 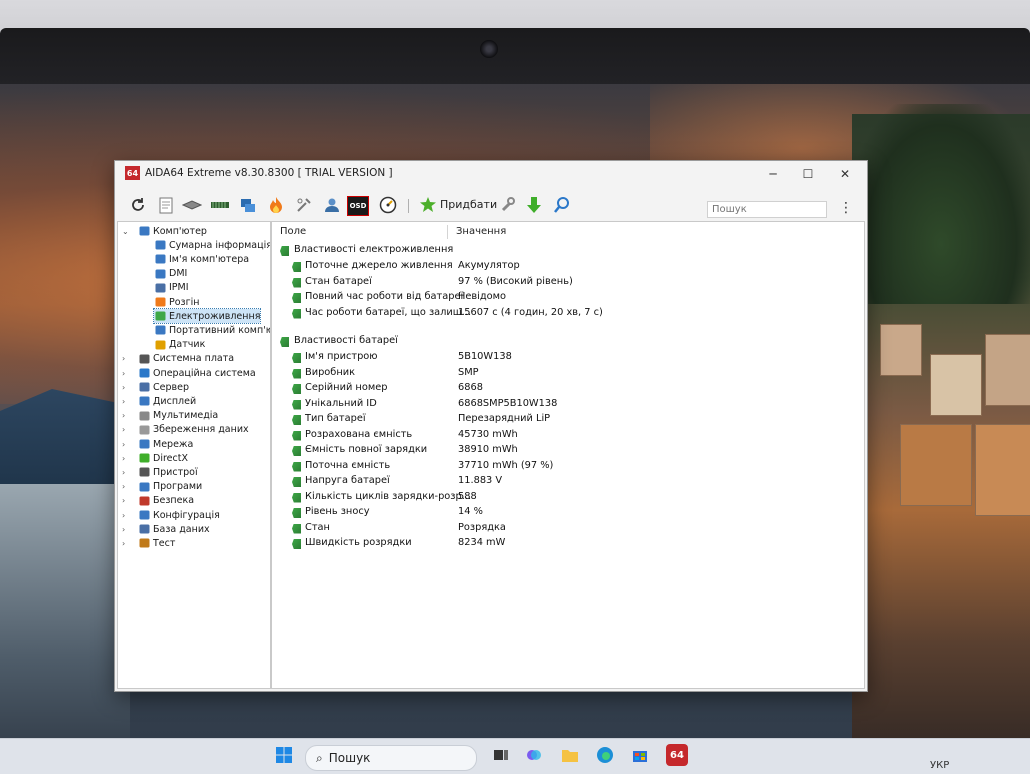 What do you see at coordinates (155, 387) in the screenshot?
I see `tree-item: › Сервер` at bounding box center [155, 387].